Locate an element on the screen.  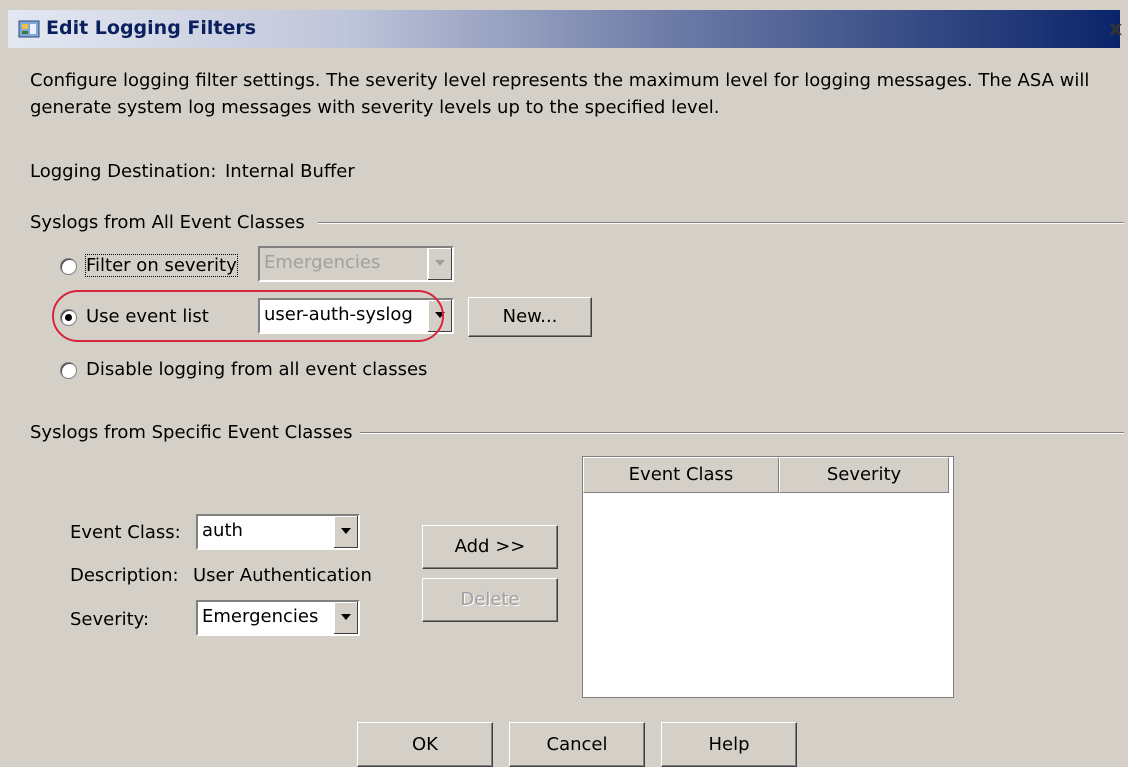
app-icon is located at coordinates (29, 29).